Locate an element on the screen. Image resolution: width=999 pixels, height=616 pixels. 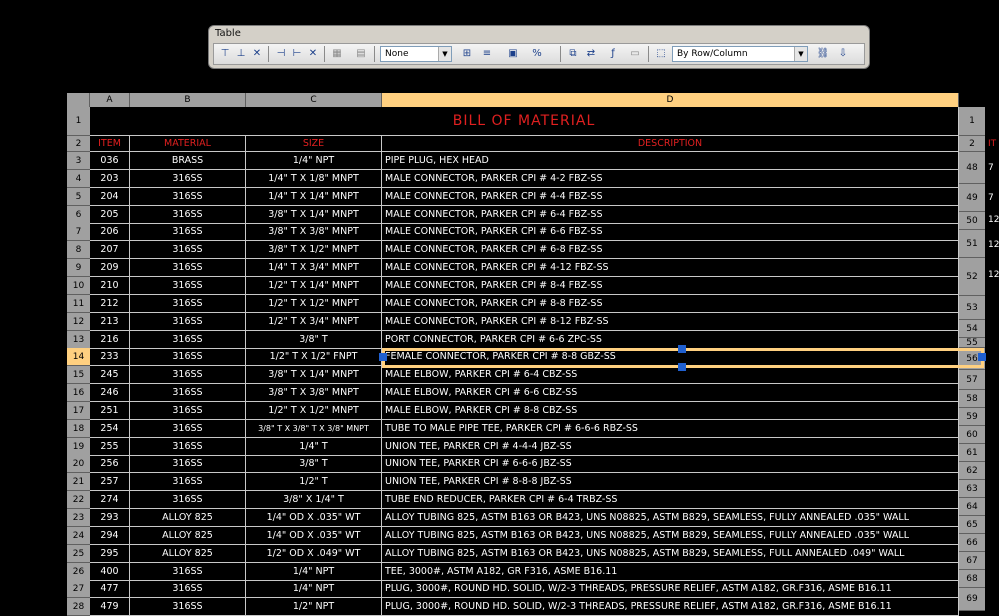
cell-size: 1/4" T X 1/8" MNPT is located at coordinates (314, 179).